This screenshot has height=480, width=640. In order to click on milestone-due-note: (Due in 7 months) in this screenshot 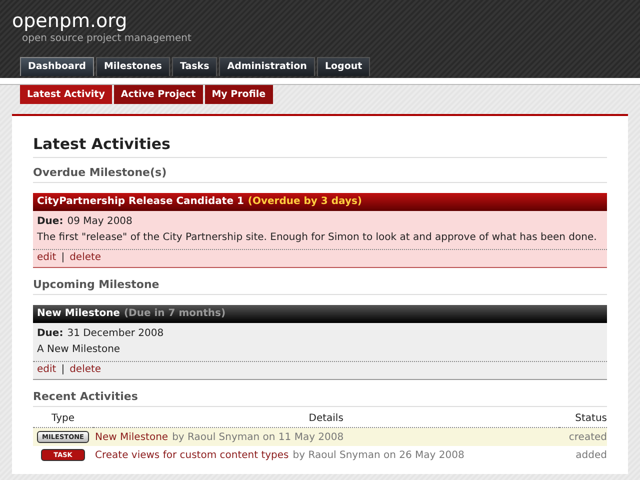, I will do `click(175, 313)`.